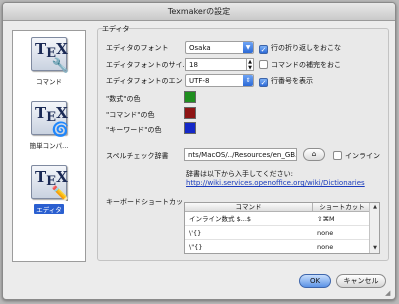 This screenshot has height=304, width=399. Describe the element at coordinates (60, 130) in the screenshot. I see `spiral-icon: 🌀` at that location.